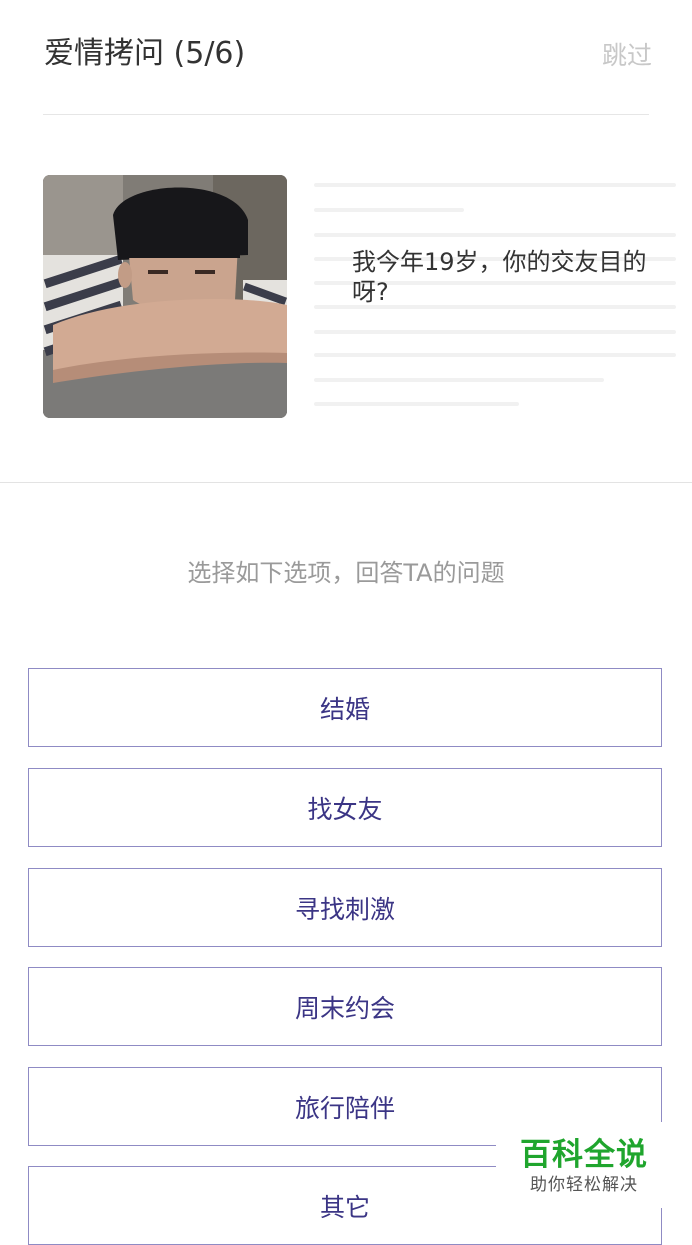  What do you see at coordinates (627, 56) in the screenshot?
I see `skip-button: 跳过` at bounding box center [627, 56].